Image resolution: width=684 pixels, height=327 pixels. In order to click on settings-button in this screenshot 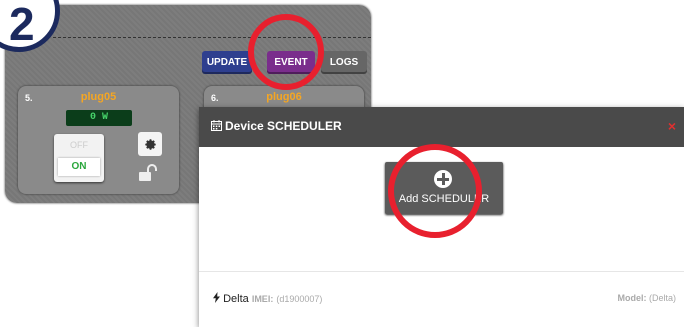, I will do `click(150, 144)`.